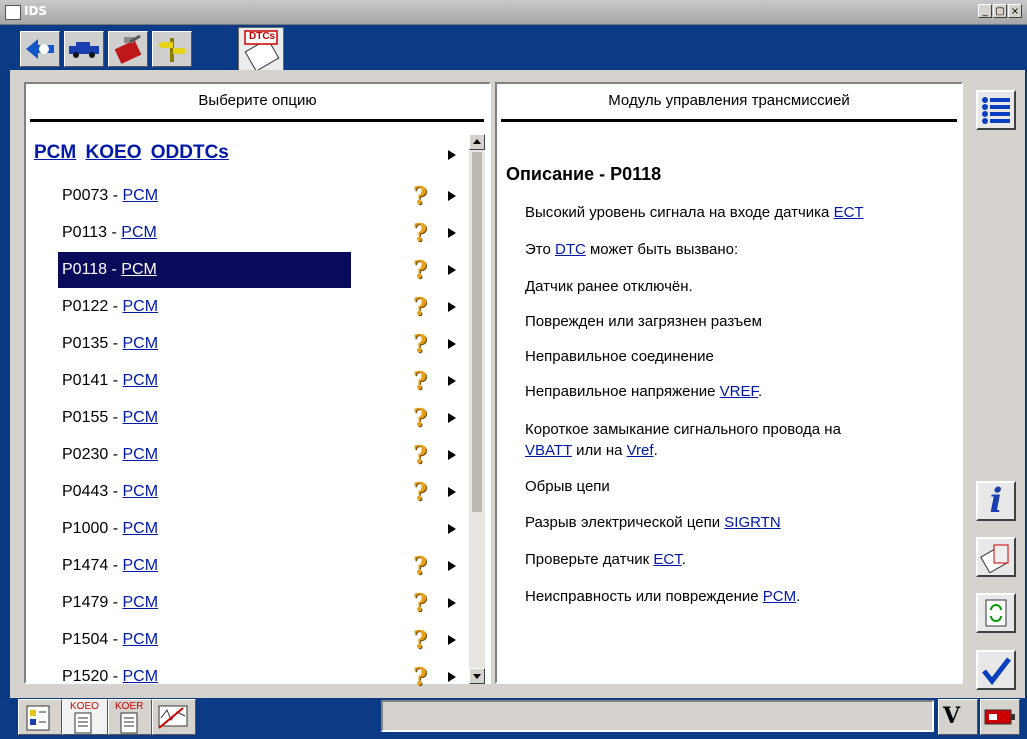  I want to click on group-link-oddtcs: ODDTCs, so click(190, 152).